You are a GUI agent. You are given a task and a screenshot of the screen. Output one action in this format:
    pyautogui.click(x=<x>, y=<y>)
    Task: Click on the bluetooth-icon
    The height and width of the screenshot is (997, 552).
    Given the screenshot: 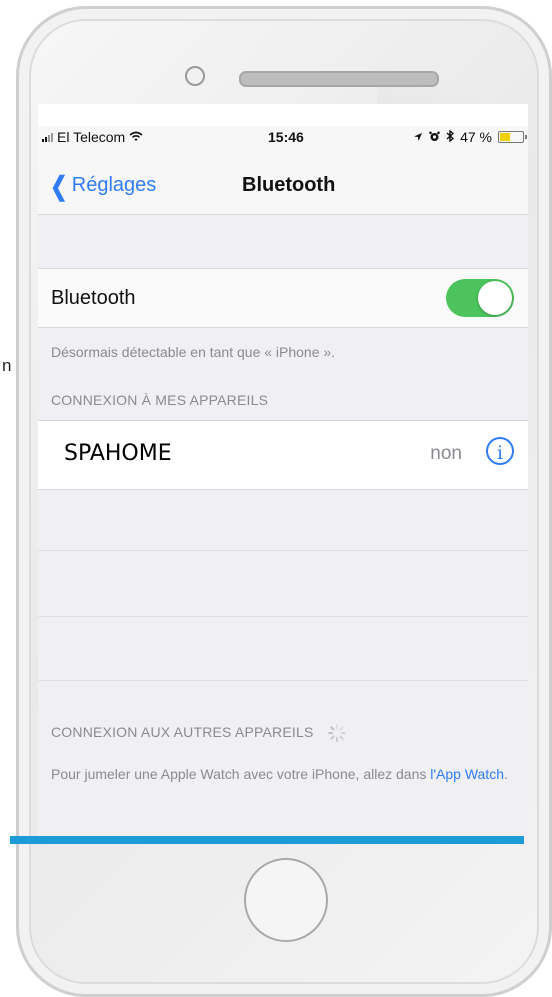 What is the action you would take?
    pyautogui.click(x=450, y=137)
    